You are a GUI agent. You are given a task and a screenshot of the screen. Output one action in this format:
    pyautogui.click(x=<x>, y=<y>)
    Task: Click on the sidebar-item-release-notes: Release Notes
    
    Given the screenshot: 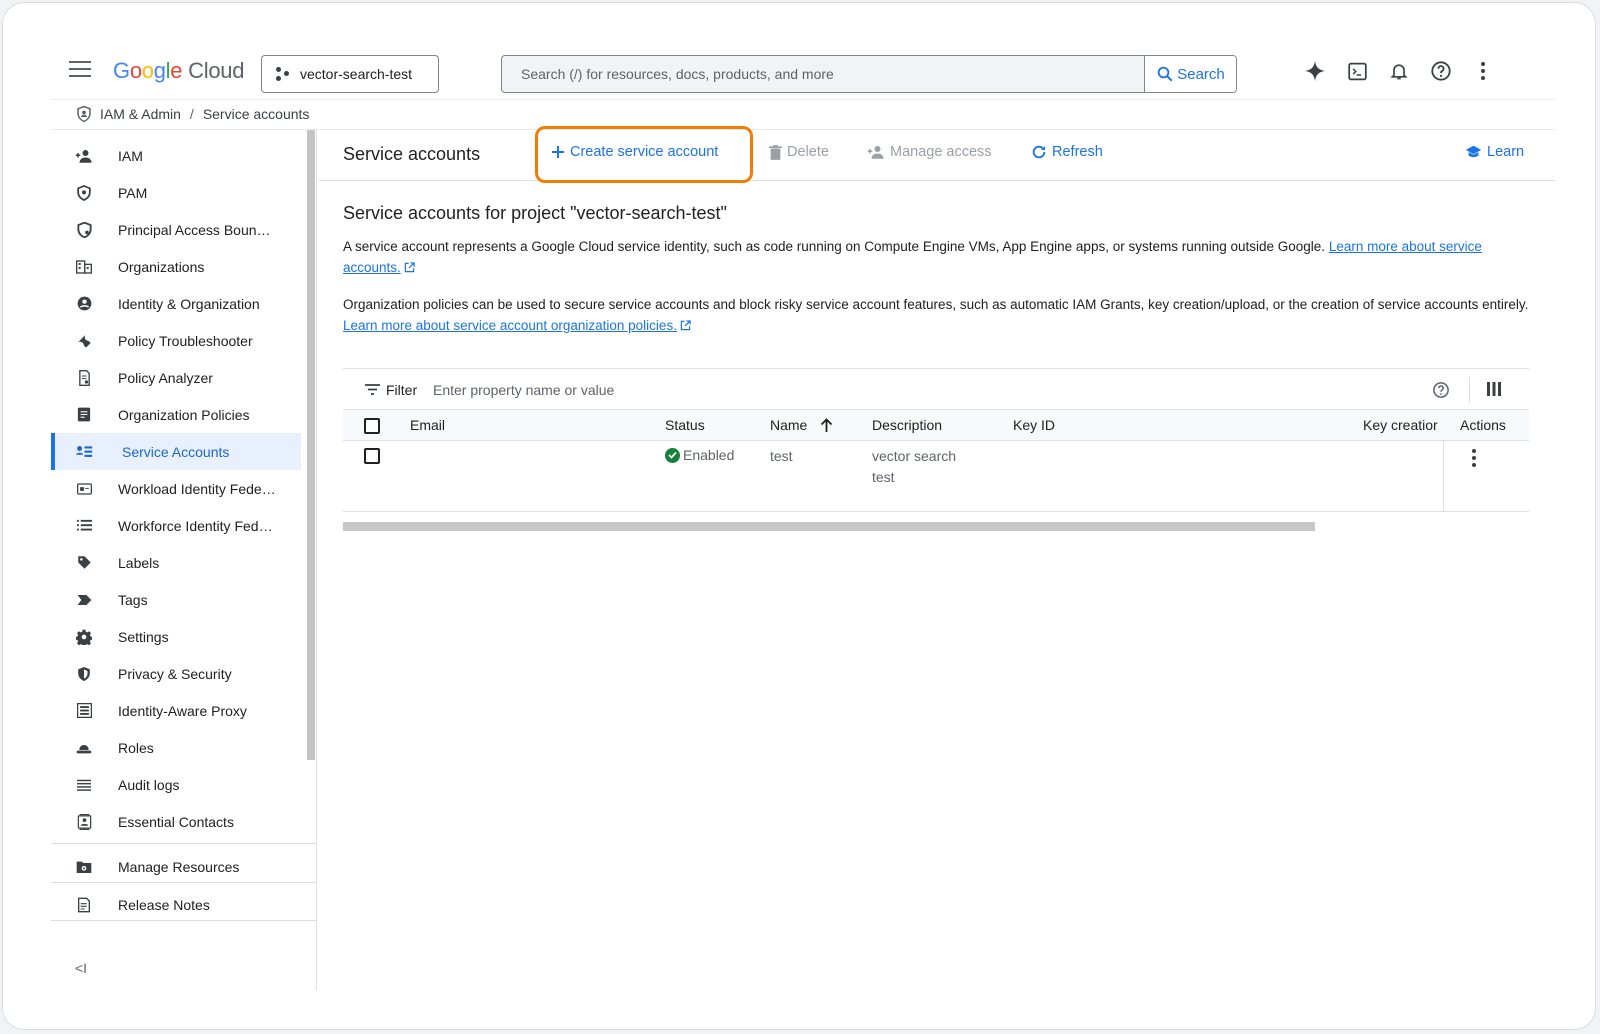 What is the action you would take?
    pyautogui.click(x=176, y=904)
    